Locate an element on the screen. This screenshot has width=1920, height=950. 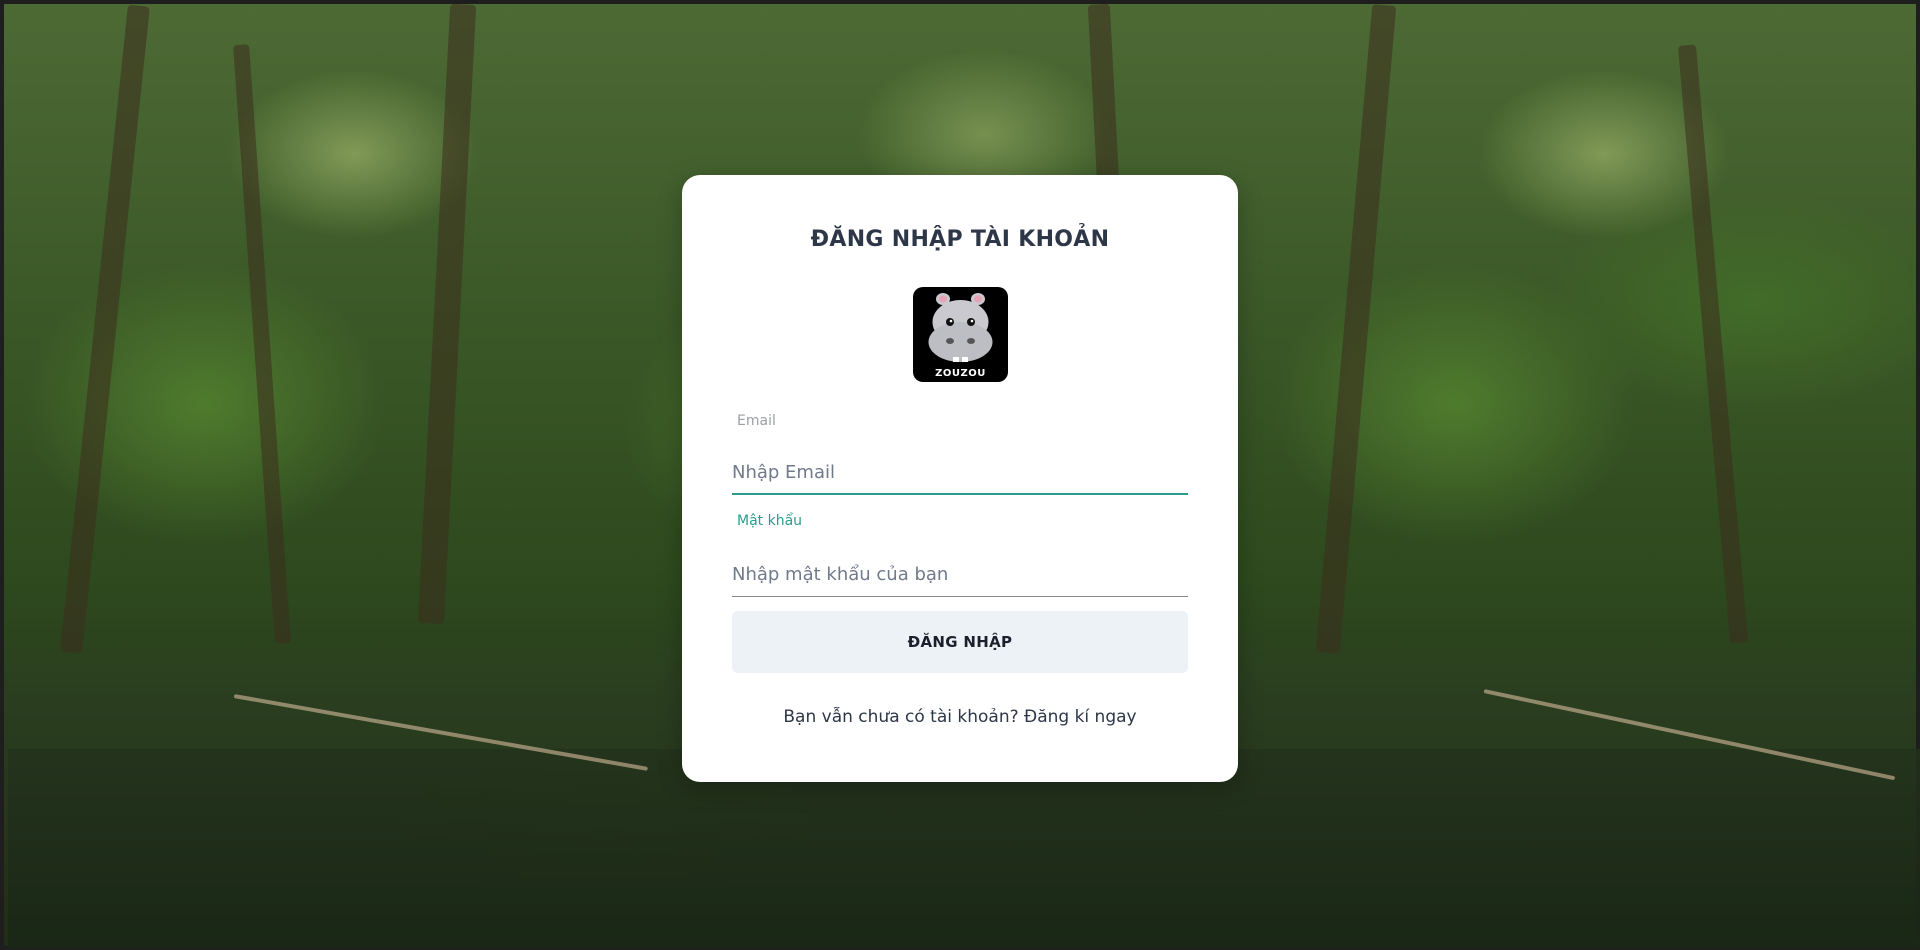
hippo-logo-icon: ZOUZOU is located at coordinates (960, 334).